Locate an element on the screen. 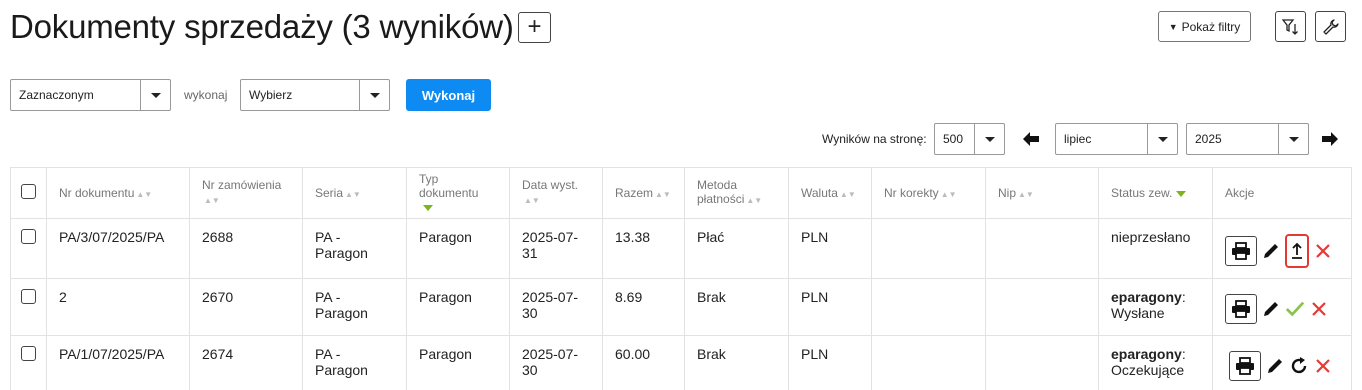 This screenshot has height=390, width=1362. col-seria: Seria ▲▼ is located at coordinates (354, 193).